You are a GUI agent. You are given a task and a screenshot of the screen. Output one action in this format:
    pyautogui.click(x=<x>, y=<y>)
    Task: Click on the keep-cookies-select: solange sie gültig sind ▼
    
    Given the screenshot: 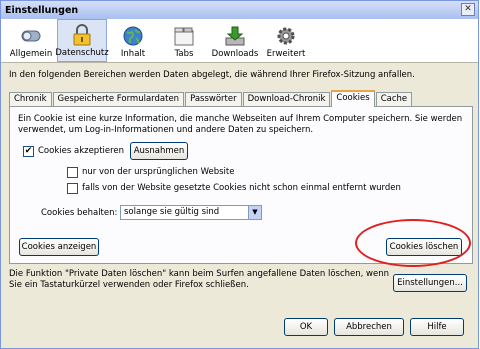 What is the action you would take?
    pyautogui.click(x=191, y=212)
    